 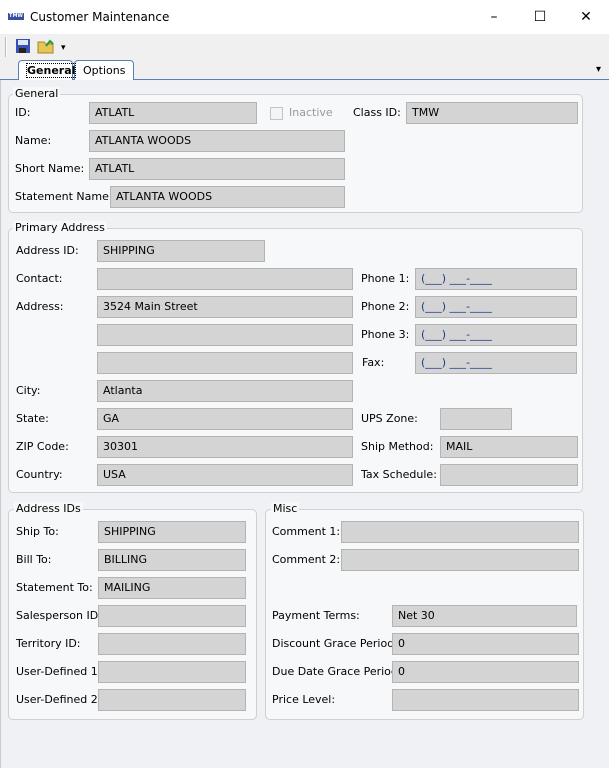 I want to click on price-level-label: Price Level:, so click(x=304, y=699).